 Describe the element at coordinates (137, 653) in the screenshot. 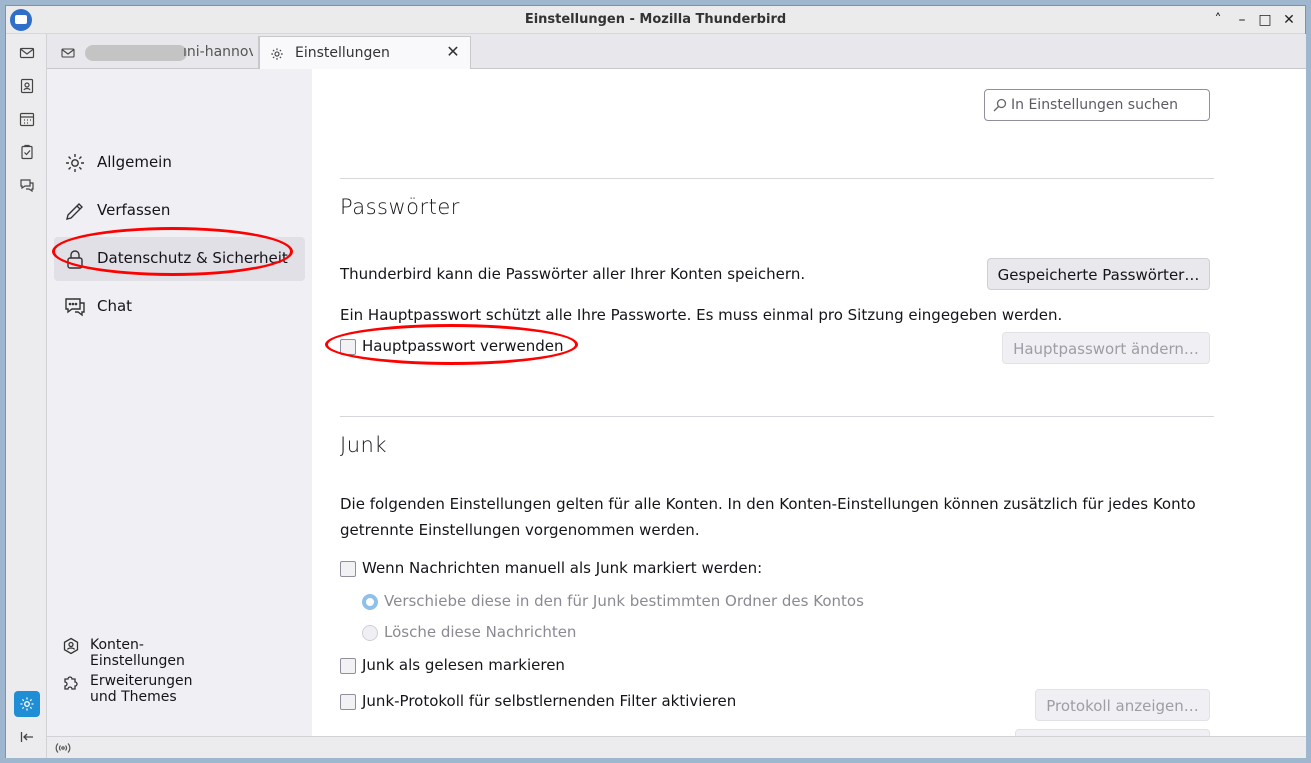

I see `account-settings-label: Konten-Einstellungen` at that location.